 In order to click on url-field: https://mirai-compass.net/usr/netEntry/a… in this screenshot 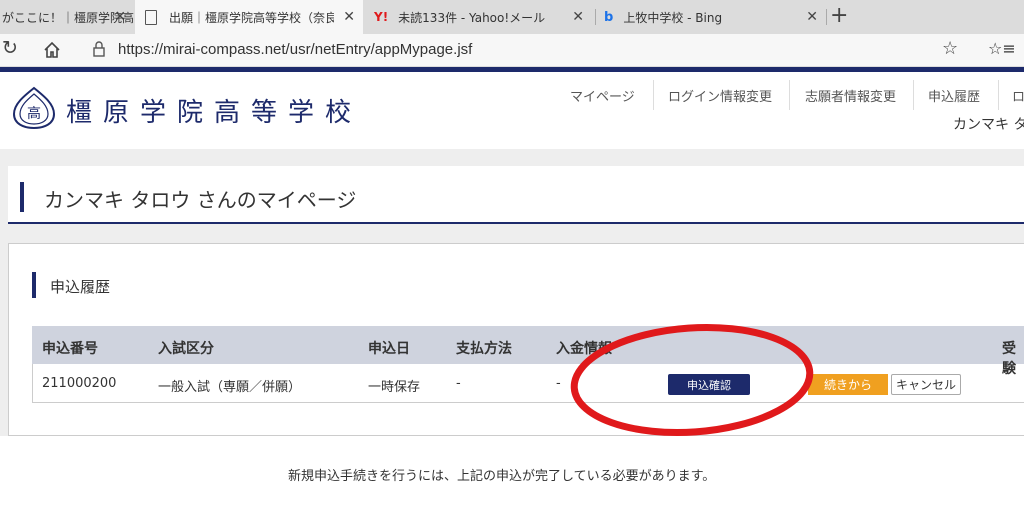, I will do `click(295, 49)`.